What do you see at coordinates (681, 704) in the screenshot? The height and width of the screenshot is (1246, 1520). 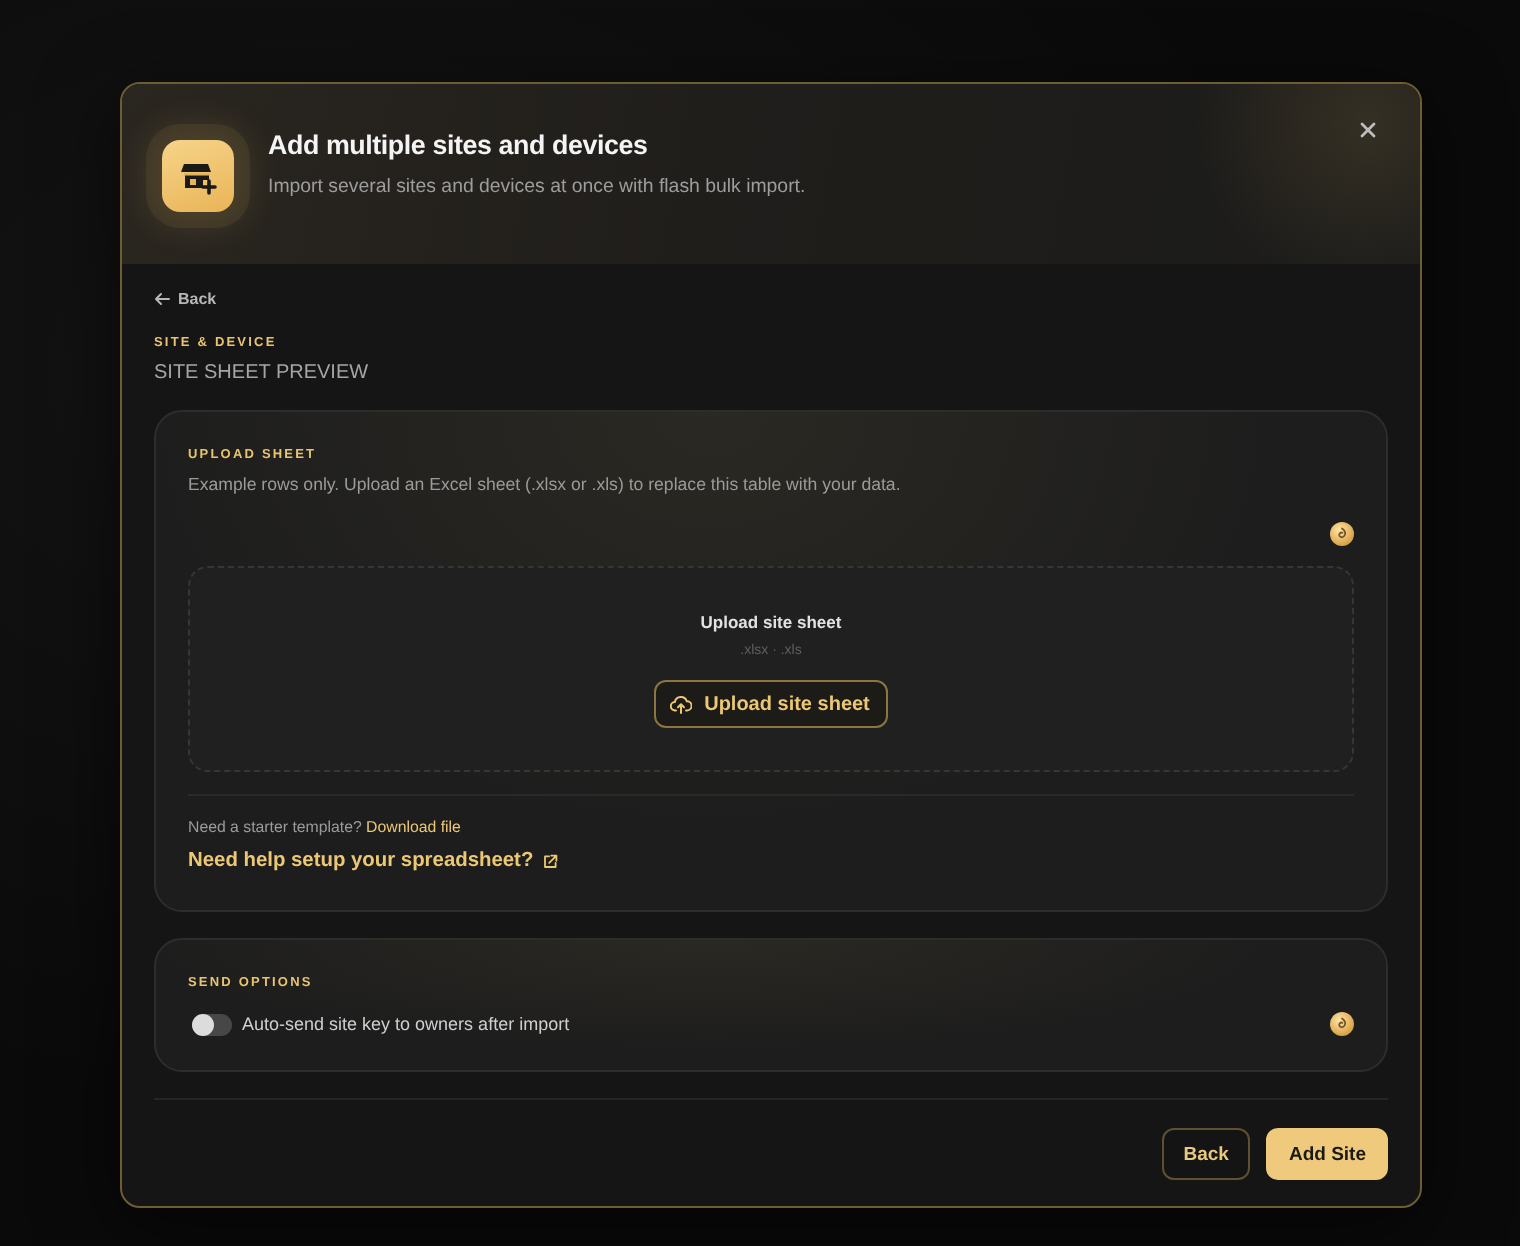 I see `cloud-upload-icon` at bounding box center [681, 704].